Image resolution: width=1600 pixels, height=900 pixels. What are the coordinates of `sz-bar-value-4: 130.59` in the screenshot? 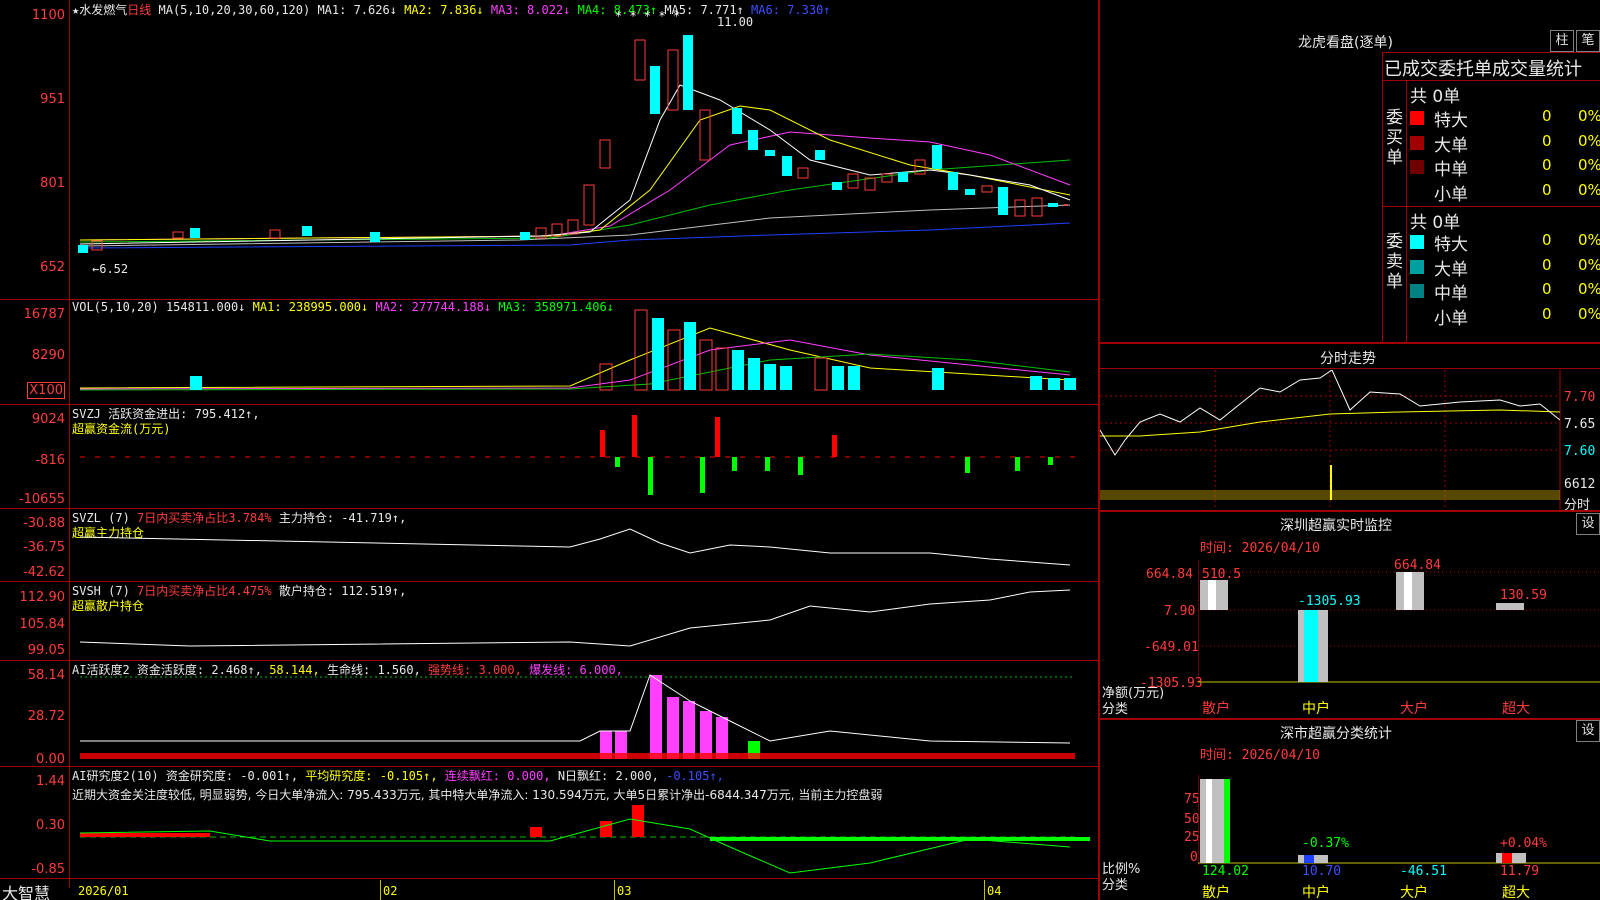 It's located at (1523, 595).